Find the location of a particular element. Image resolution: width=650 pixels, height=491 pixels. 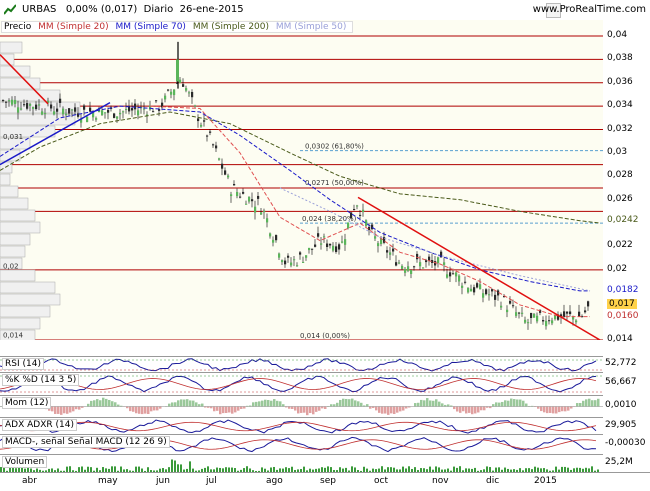

month-label: oct is located at coordinates (381, 481).